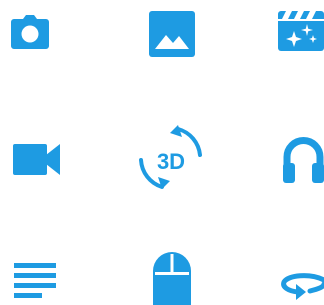 The width and height of the screenshot is (324, 305). What do you see at coordinates (302, 289) in the screenshot?
I see `rotate-360-icon` at bounding box center [302, 289].